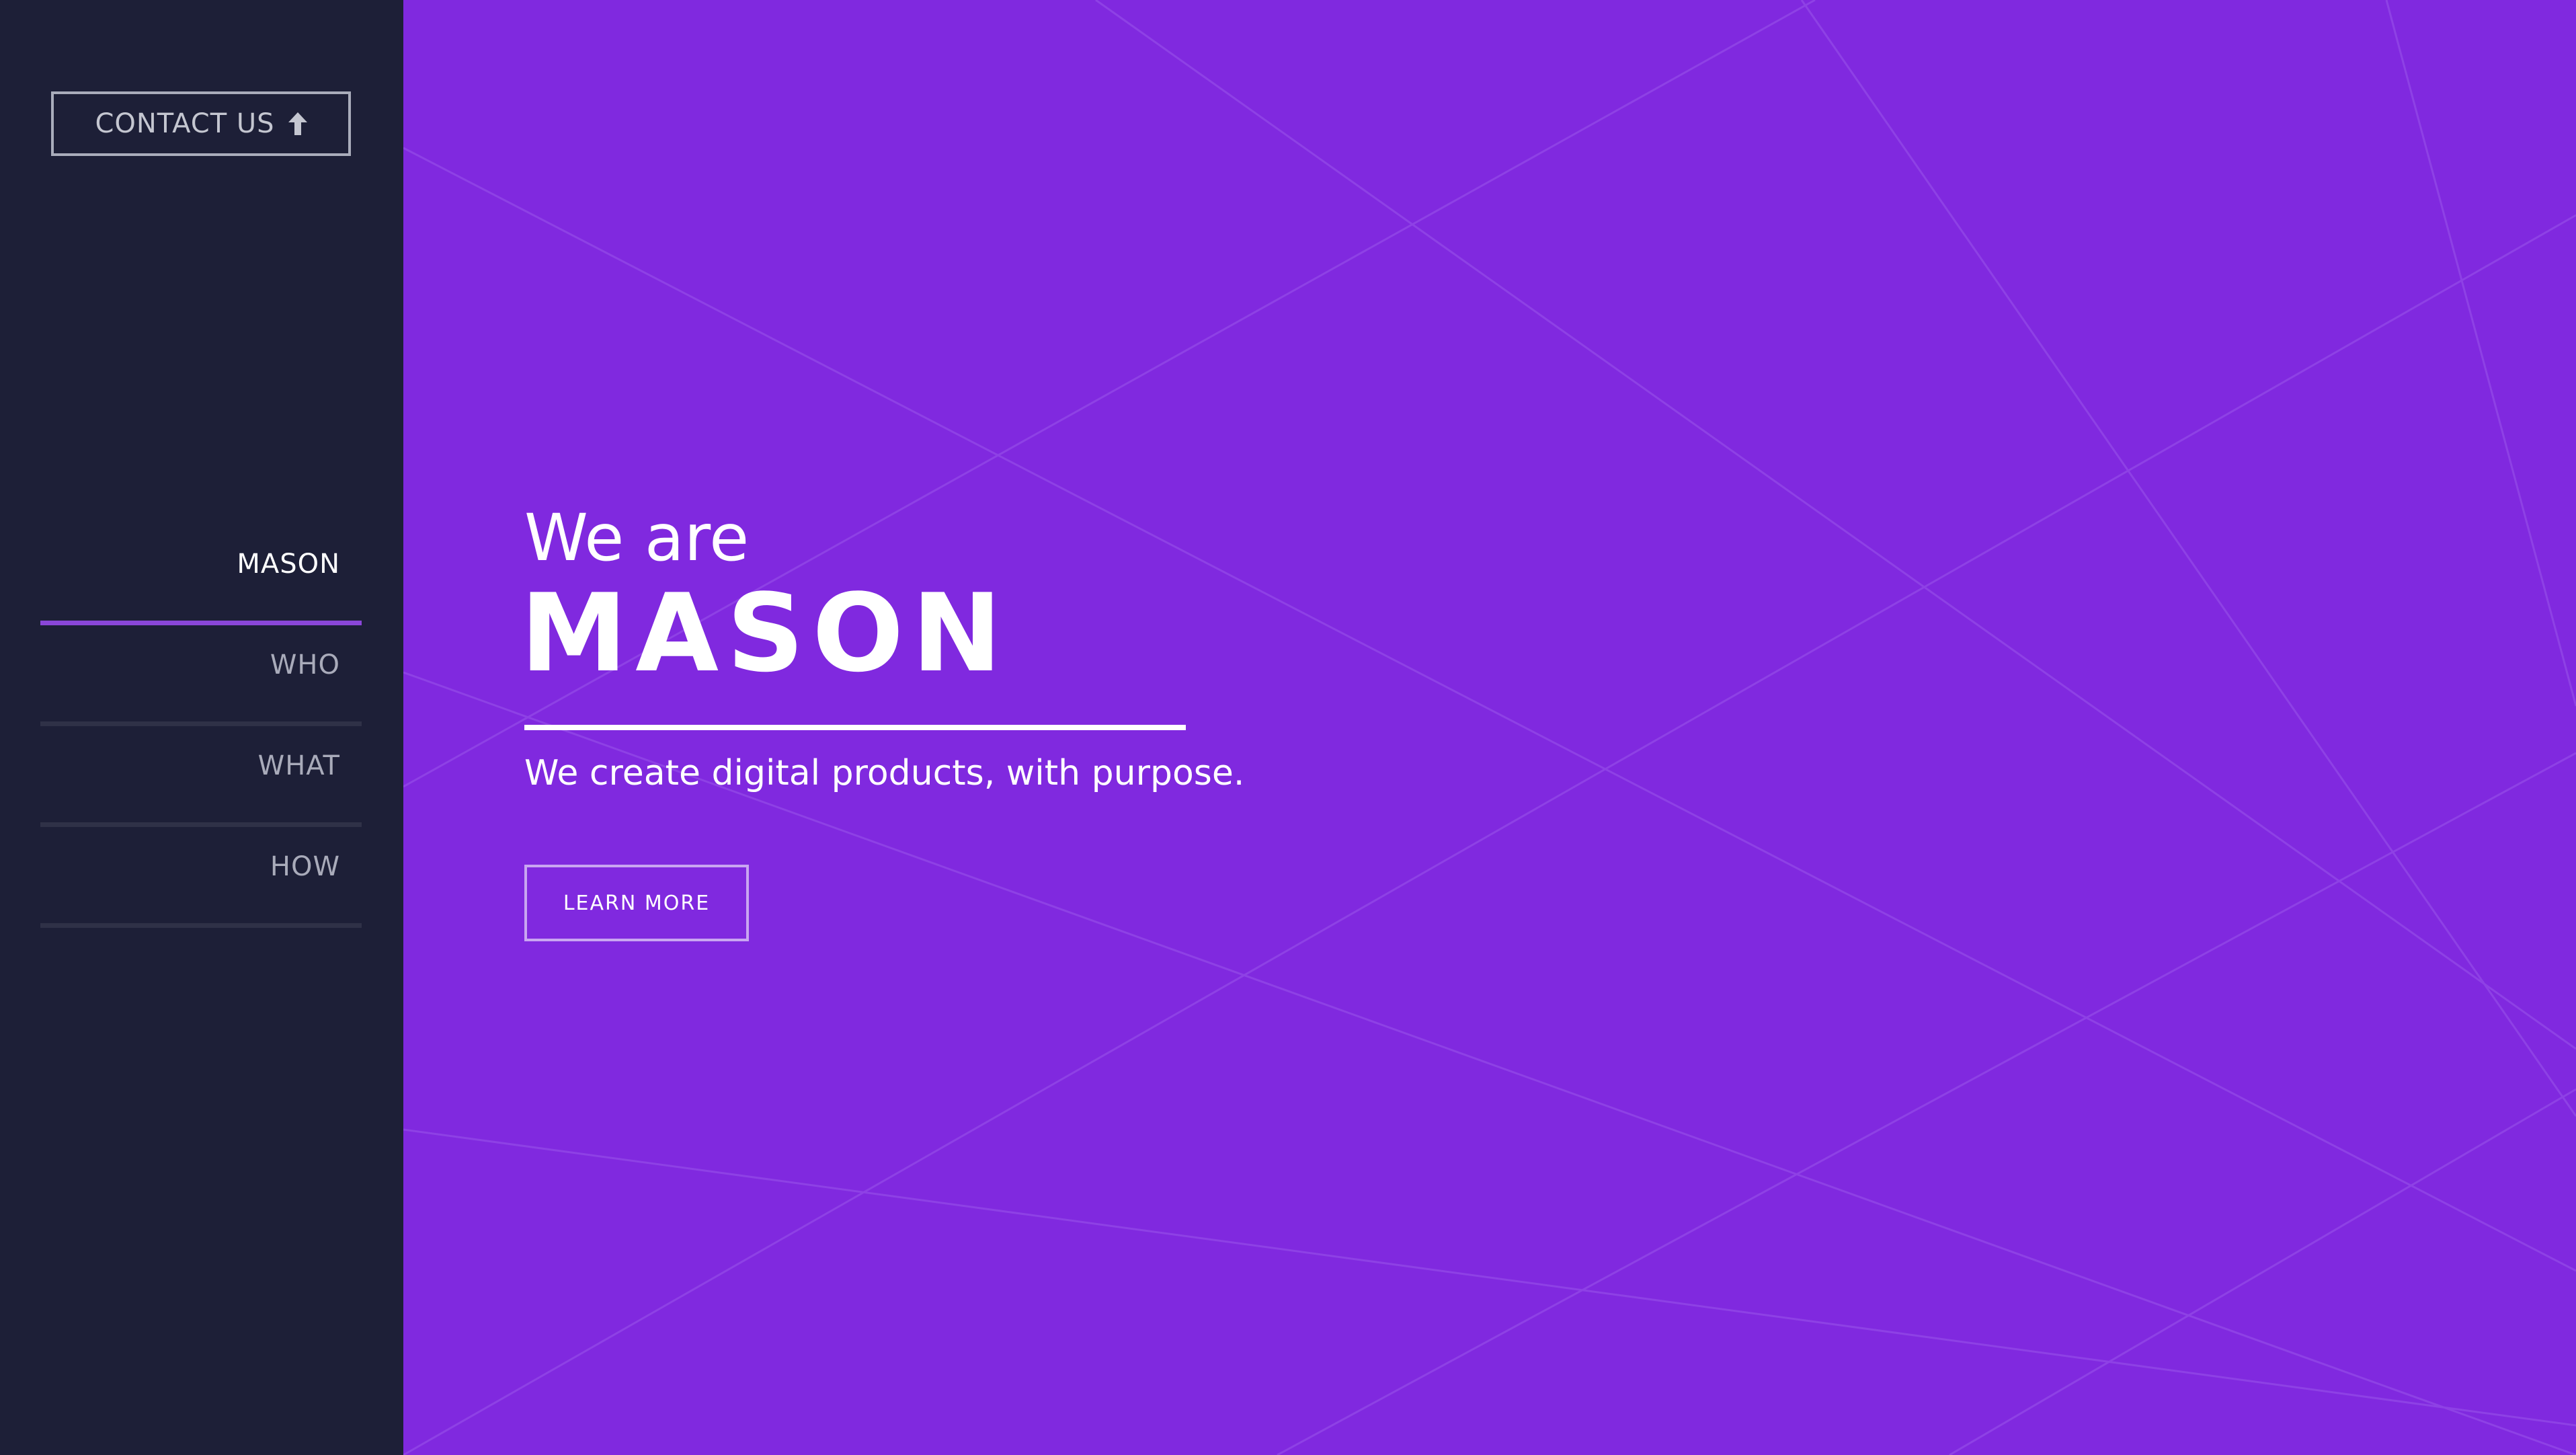 The height and width of the screenshot is (1455, 2576). What do you see at coordinates (201, 574) in the screenshot?
I see `nav-item-mason: MASON` at bounding box center [201, 574].